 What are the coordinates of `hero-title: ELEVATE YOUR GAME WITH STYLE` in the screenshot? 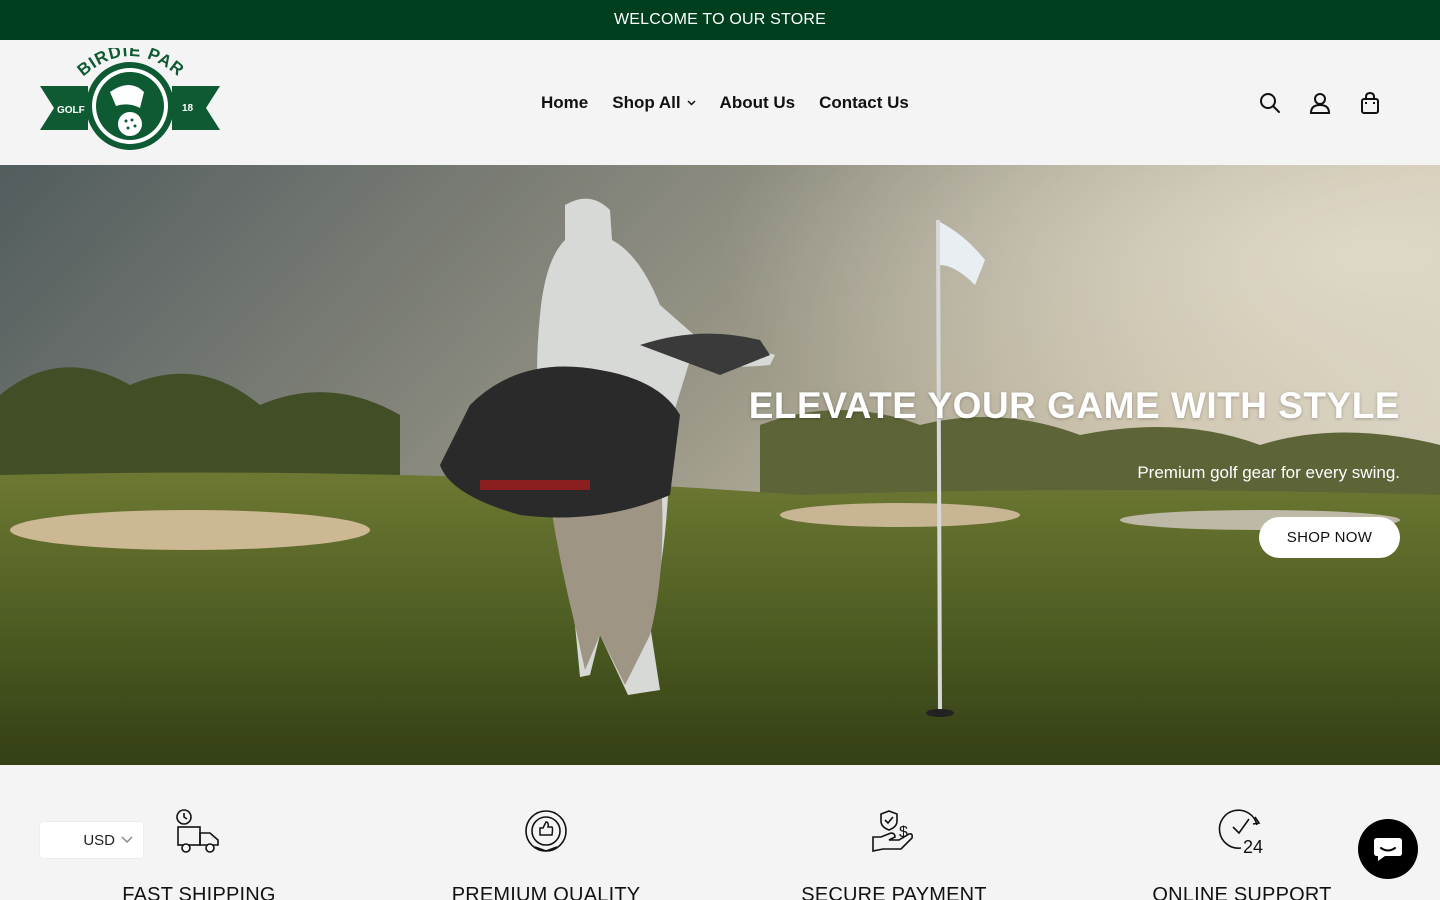 It's located at (1074, 405).